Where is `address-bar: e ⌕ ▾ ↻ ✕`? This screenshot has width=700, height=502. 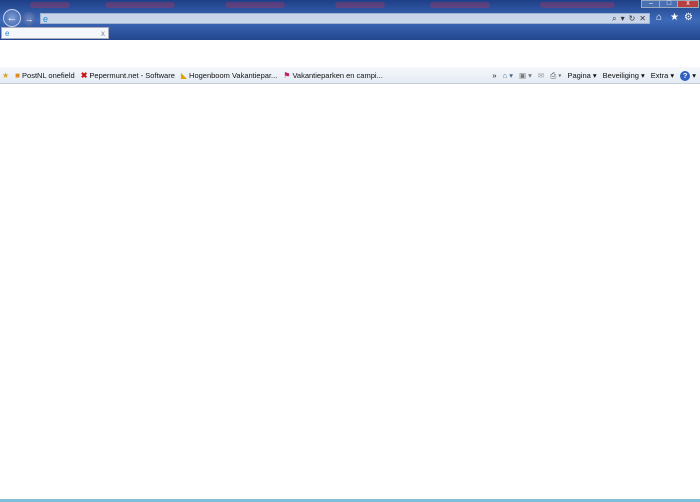 address-bar: e ⌕ ▾ ↻ ✕ is located at coordinates (345, 18).